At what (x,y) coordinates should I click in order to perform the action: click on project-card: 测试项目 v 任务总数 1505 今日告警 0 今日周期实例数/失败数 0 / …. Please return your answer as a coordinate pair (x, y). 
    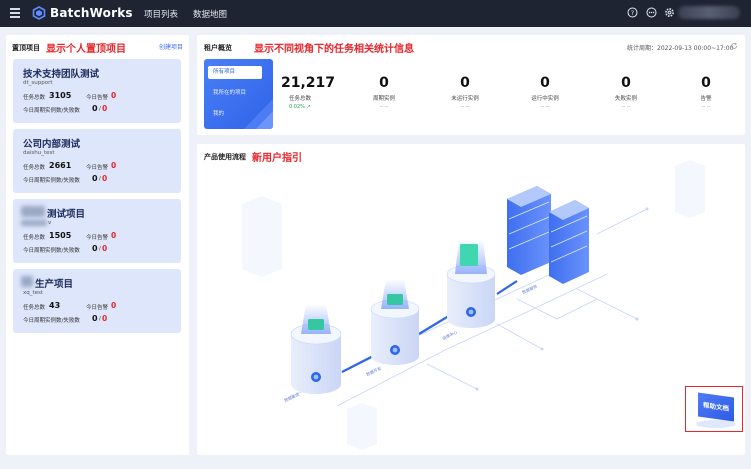
    Looking at the image, I should click on (97, 231).